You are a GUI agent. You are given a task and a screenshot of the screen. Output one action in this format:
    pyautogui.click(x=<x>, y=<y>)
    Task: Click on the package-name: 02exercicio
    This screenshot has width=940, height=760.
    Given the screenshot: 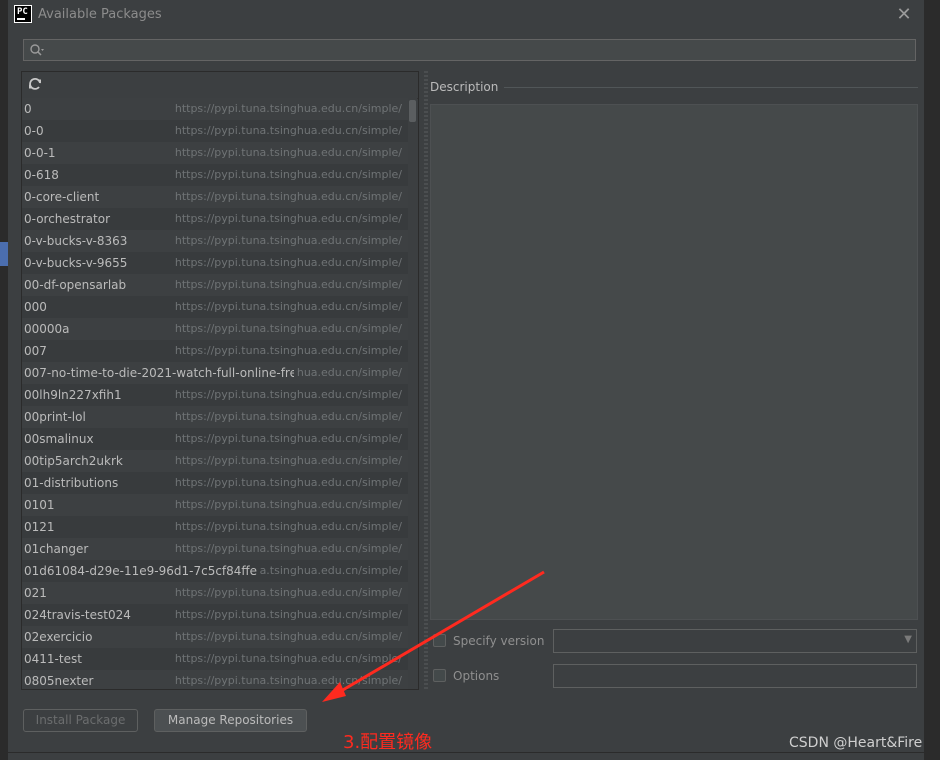 What is the action you would take?
    pyautogui.click(x=58, y=637)
    